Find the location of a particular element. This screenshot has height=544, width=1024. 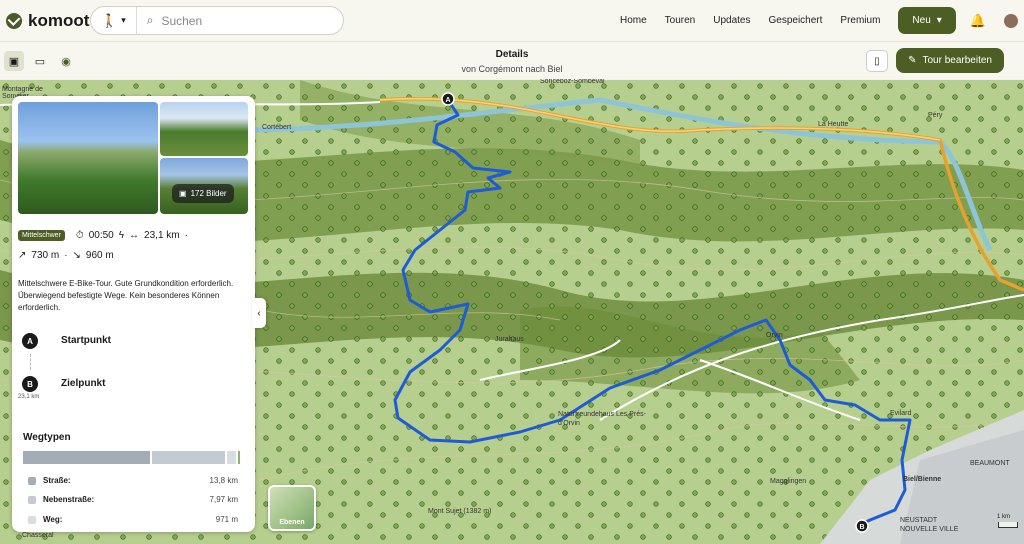

wegtyp-row: Weg: 971 m is located at coordinates (133, 519).